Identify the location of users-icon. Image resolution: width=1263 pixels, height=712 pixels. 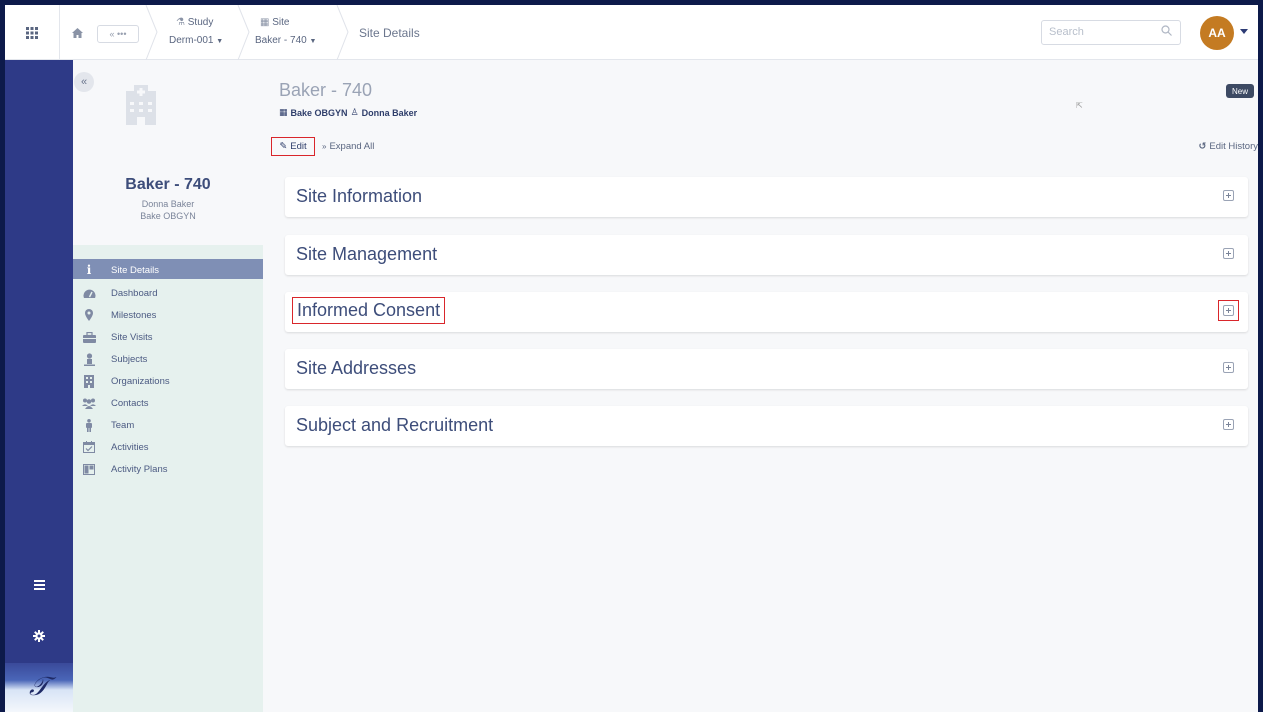
(89, 403).